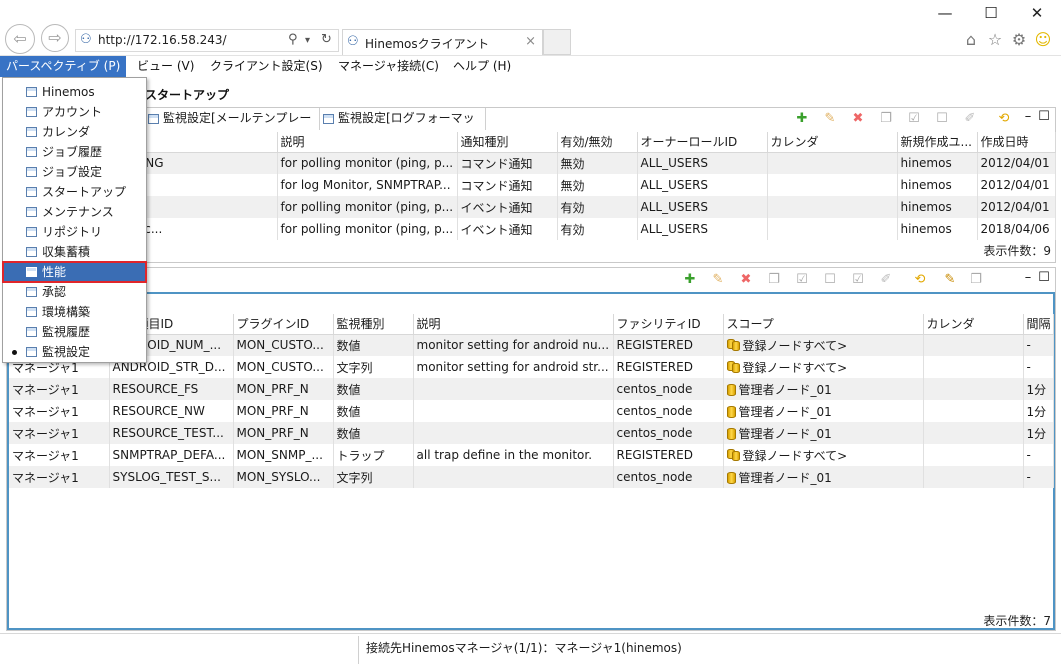 This screenshot has width=1061, height=665. What do you see at coordinates (74, 332) in the screenshot?
I see `perspective-item: 監視履歴` at bounding box center [74, 332].